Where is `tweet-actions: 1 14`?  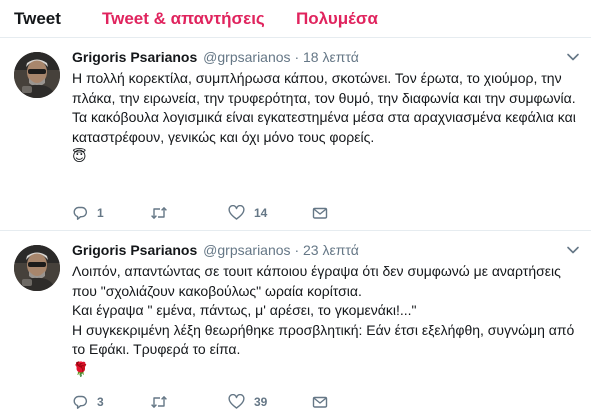 tweet-actions: 1 14 is located at coordinates (231, 213).